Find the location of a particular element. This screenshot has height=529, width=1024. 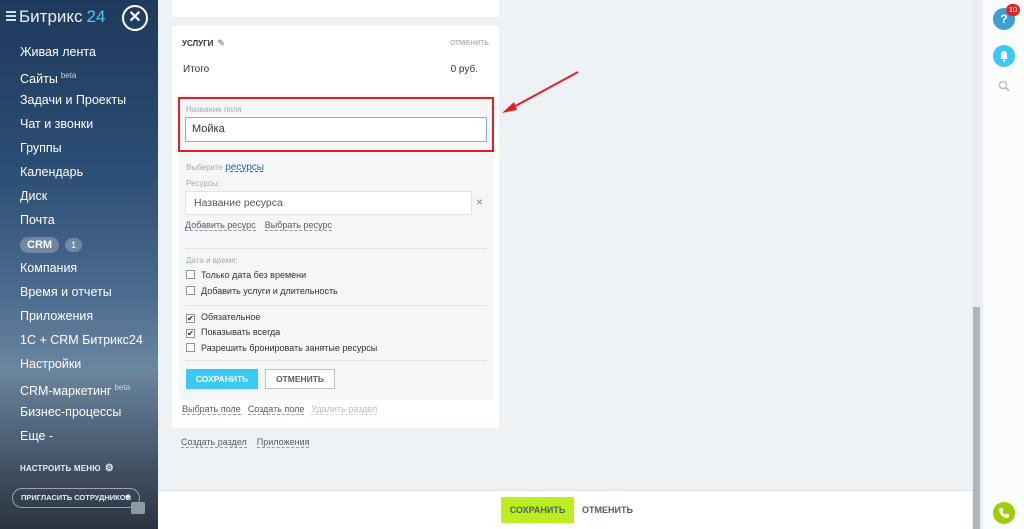

card-title-text: УСЛУГИ is located at coordinates (198, 43).